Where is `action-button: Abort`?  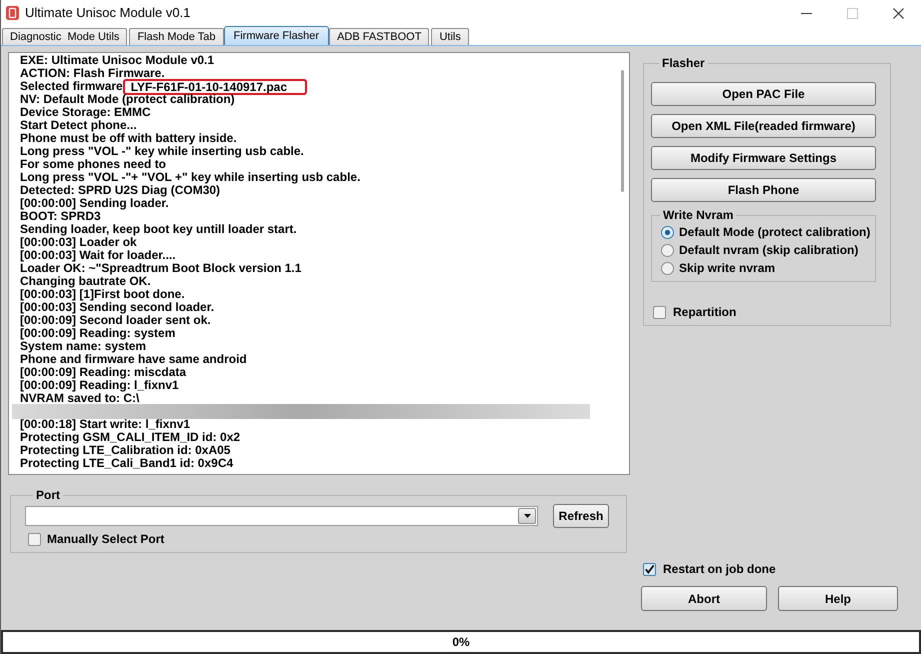 action-button: Abort is located at coordinates (704, 598).